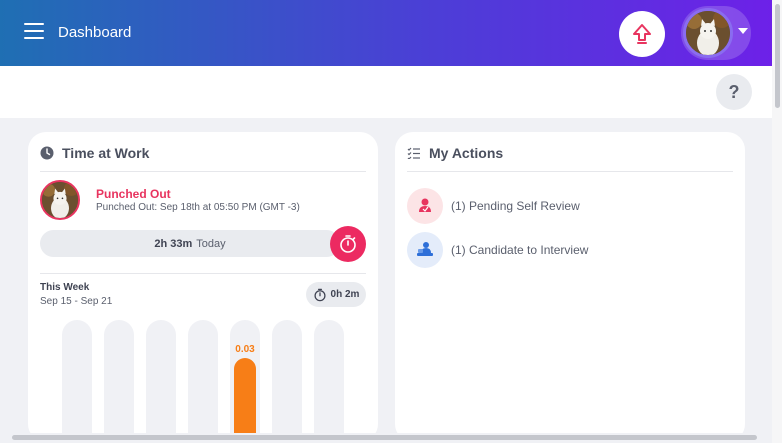 The image size is (782, 443). Describe the element at coordinates (133, 194) in the screenshot. I see `punch-status: Punched Out` at that location.